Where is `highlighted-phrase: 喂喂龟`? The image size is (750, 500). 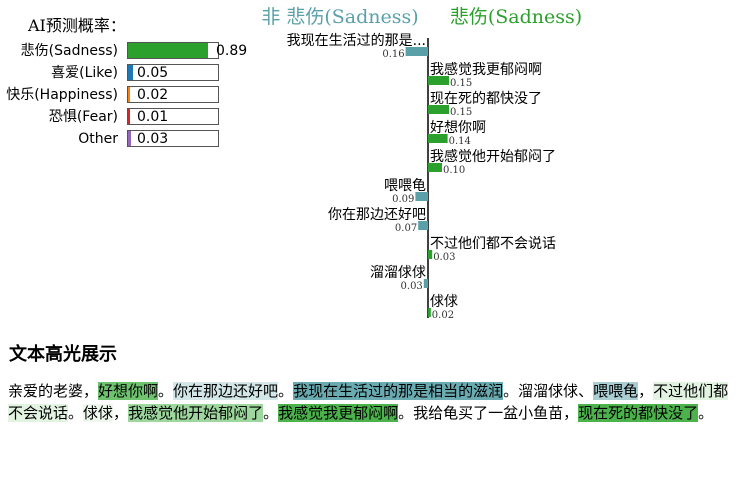 highlighted-phrase: 喂喂龟 is located at coordinates (616, 391).